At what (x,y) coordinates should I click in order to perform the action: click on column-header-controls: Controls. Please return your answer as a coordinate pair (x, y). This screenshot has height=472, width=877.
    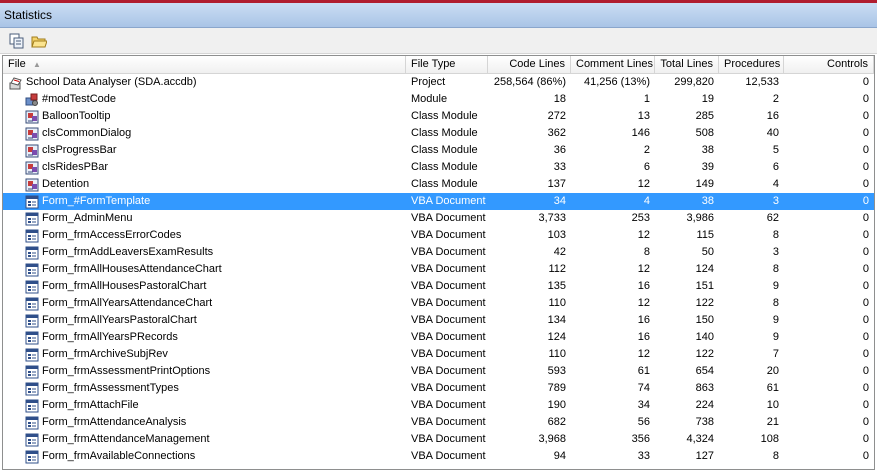
    Looking at the image, I should click on (829, 64).